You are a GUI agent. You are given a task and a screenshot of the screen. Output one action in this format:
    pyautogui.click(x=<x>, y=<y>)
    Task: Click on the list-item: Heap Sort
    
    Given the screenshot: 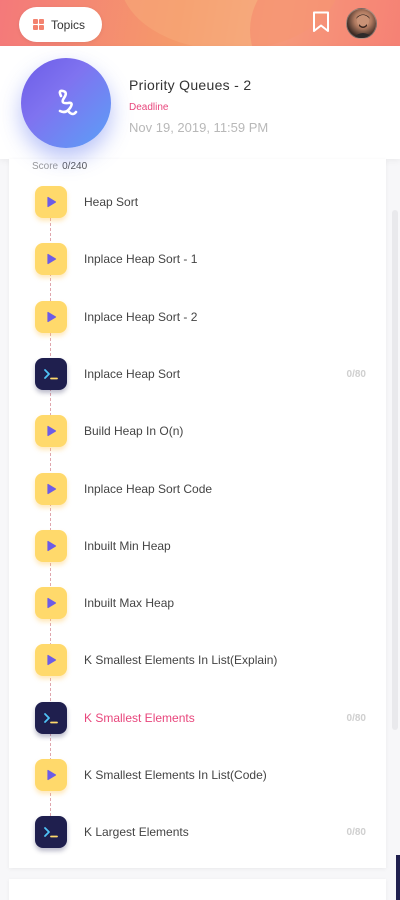 What is the action you would take?
    pyautogui.click(x=205, y=202)
    